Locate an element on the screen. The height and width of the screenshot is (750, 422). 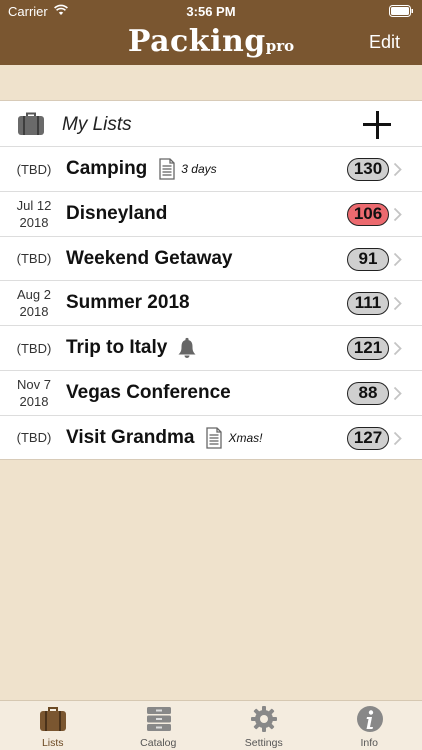
list-name: Weekend Getaway is located at coordinates (149, 258).